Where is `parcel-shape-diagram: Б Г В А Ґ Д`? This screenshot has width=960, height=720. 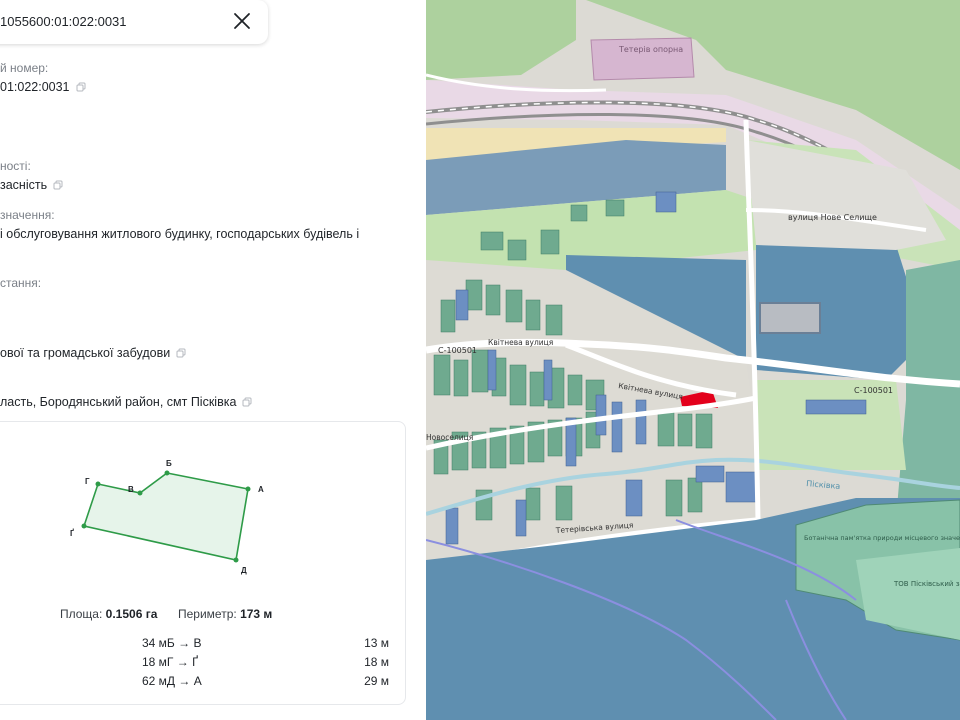 parcel-shape-diagram: Б Г В А Ґ Д is located at coordinates (167, 517).